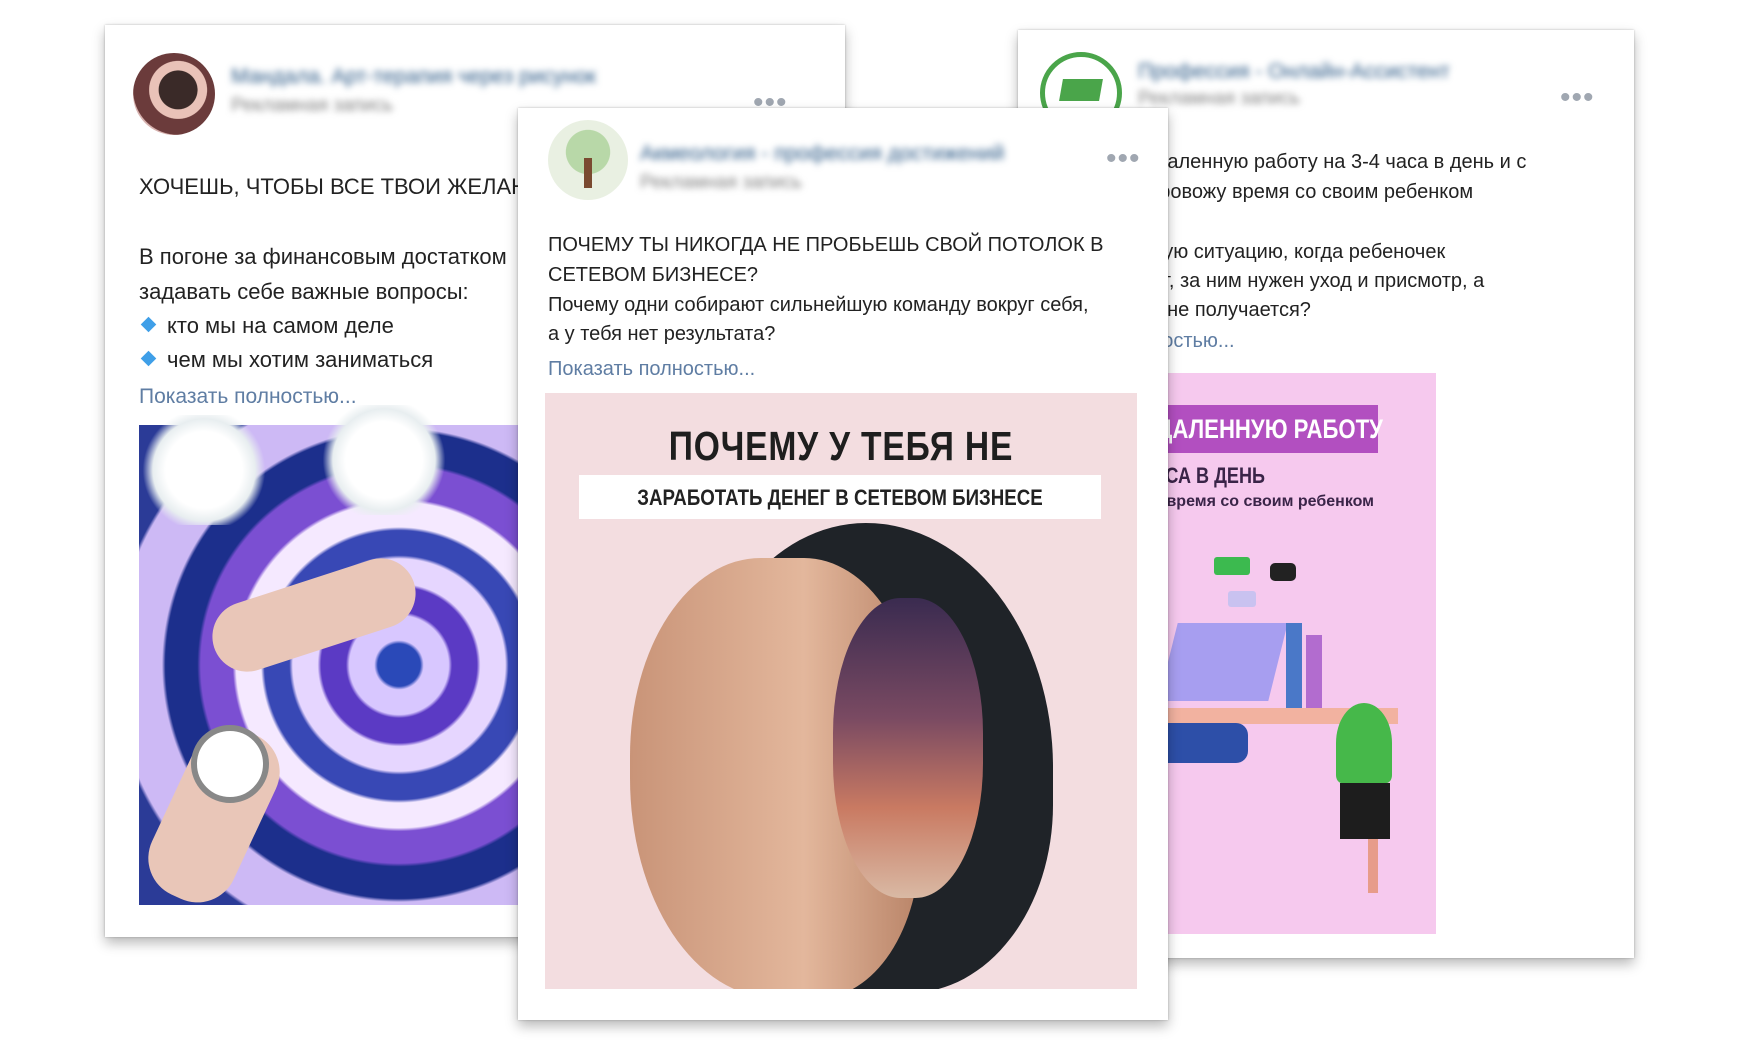 This screenshot has height=1050, width=1748. What do you see at coordinates (266, 326) in the screenshot?
I see `bullet-item: кто мы на самом деле` at bounding box center [266, 326].